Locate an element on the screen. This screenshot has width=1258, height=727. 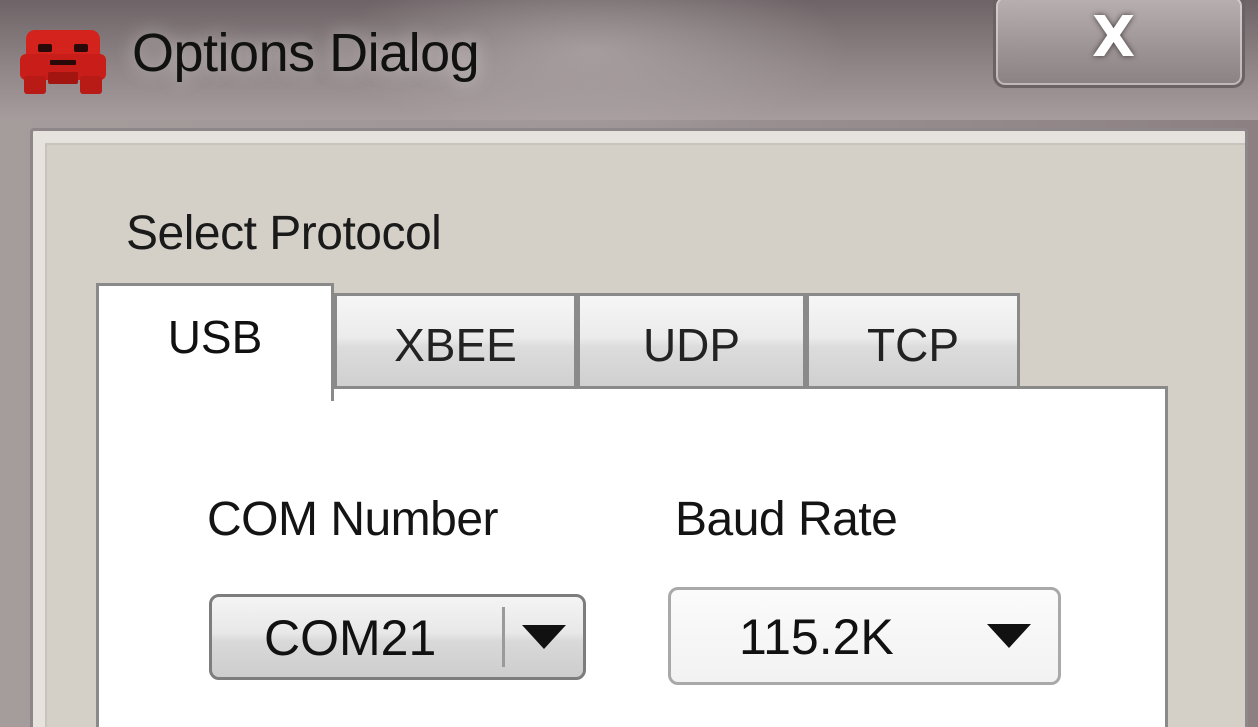
baud-rate-value: 115.2K is located at coordinates (816, 637).